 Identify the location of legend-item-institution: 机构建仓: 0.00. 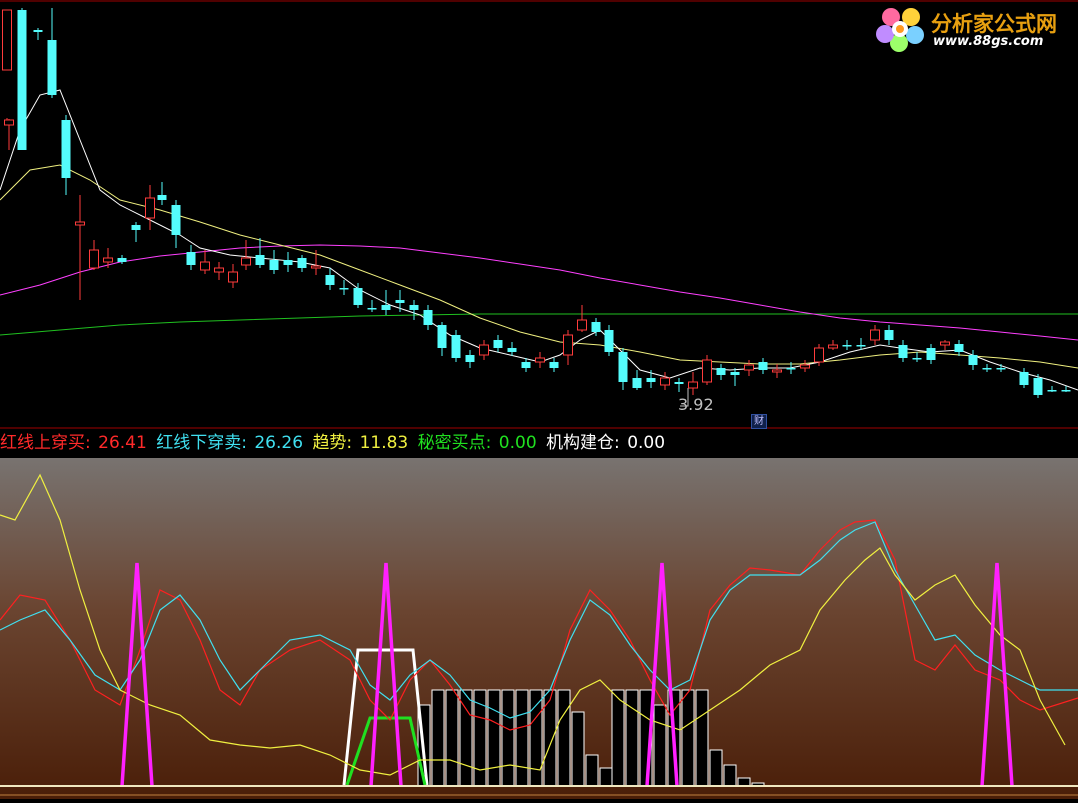
(606, 443).